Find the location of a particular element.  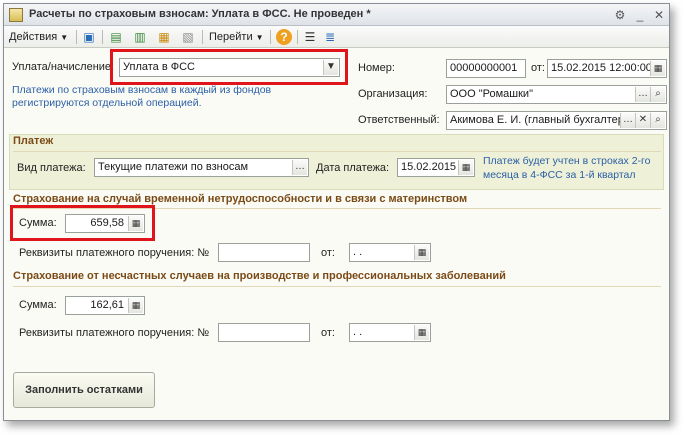

accident-from-label: от: is located at coordinates (328, 333).